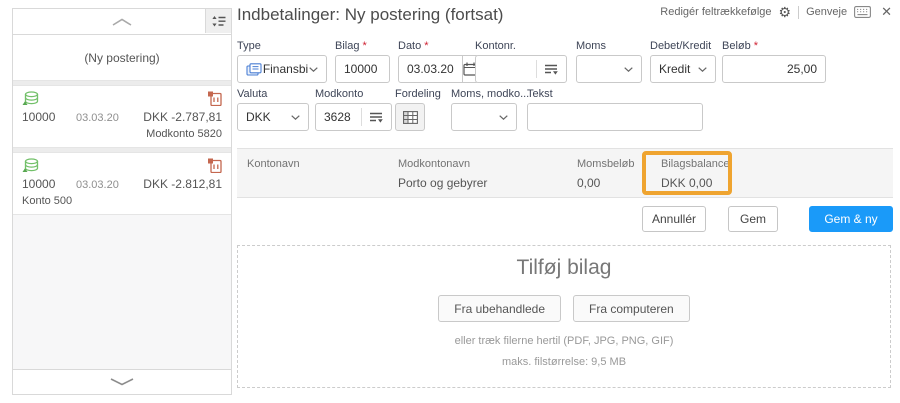  What do you see at coordinates (615, 117) in the screenshot?
I see `tekst-input` at bounding box center [615, 117].